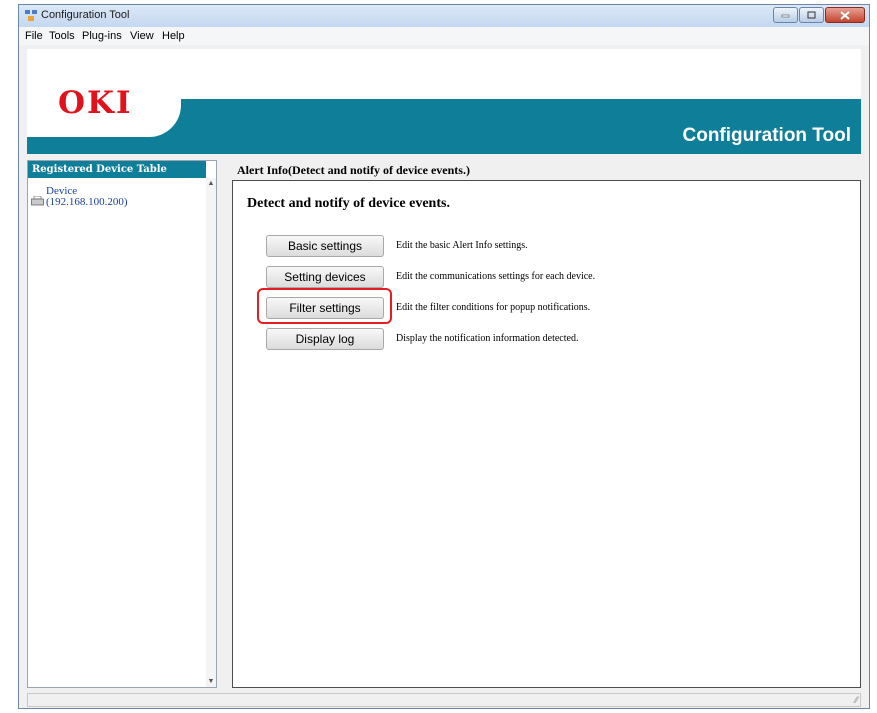 This screenshot has height=713, width=877. Describe the element at coordinates (102, 36) in the screenshot. I see `menu-plug-ins: Plug-ins` at that location.